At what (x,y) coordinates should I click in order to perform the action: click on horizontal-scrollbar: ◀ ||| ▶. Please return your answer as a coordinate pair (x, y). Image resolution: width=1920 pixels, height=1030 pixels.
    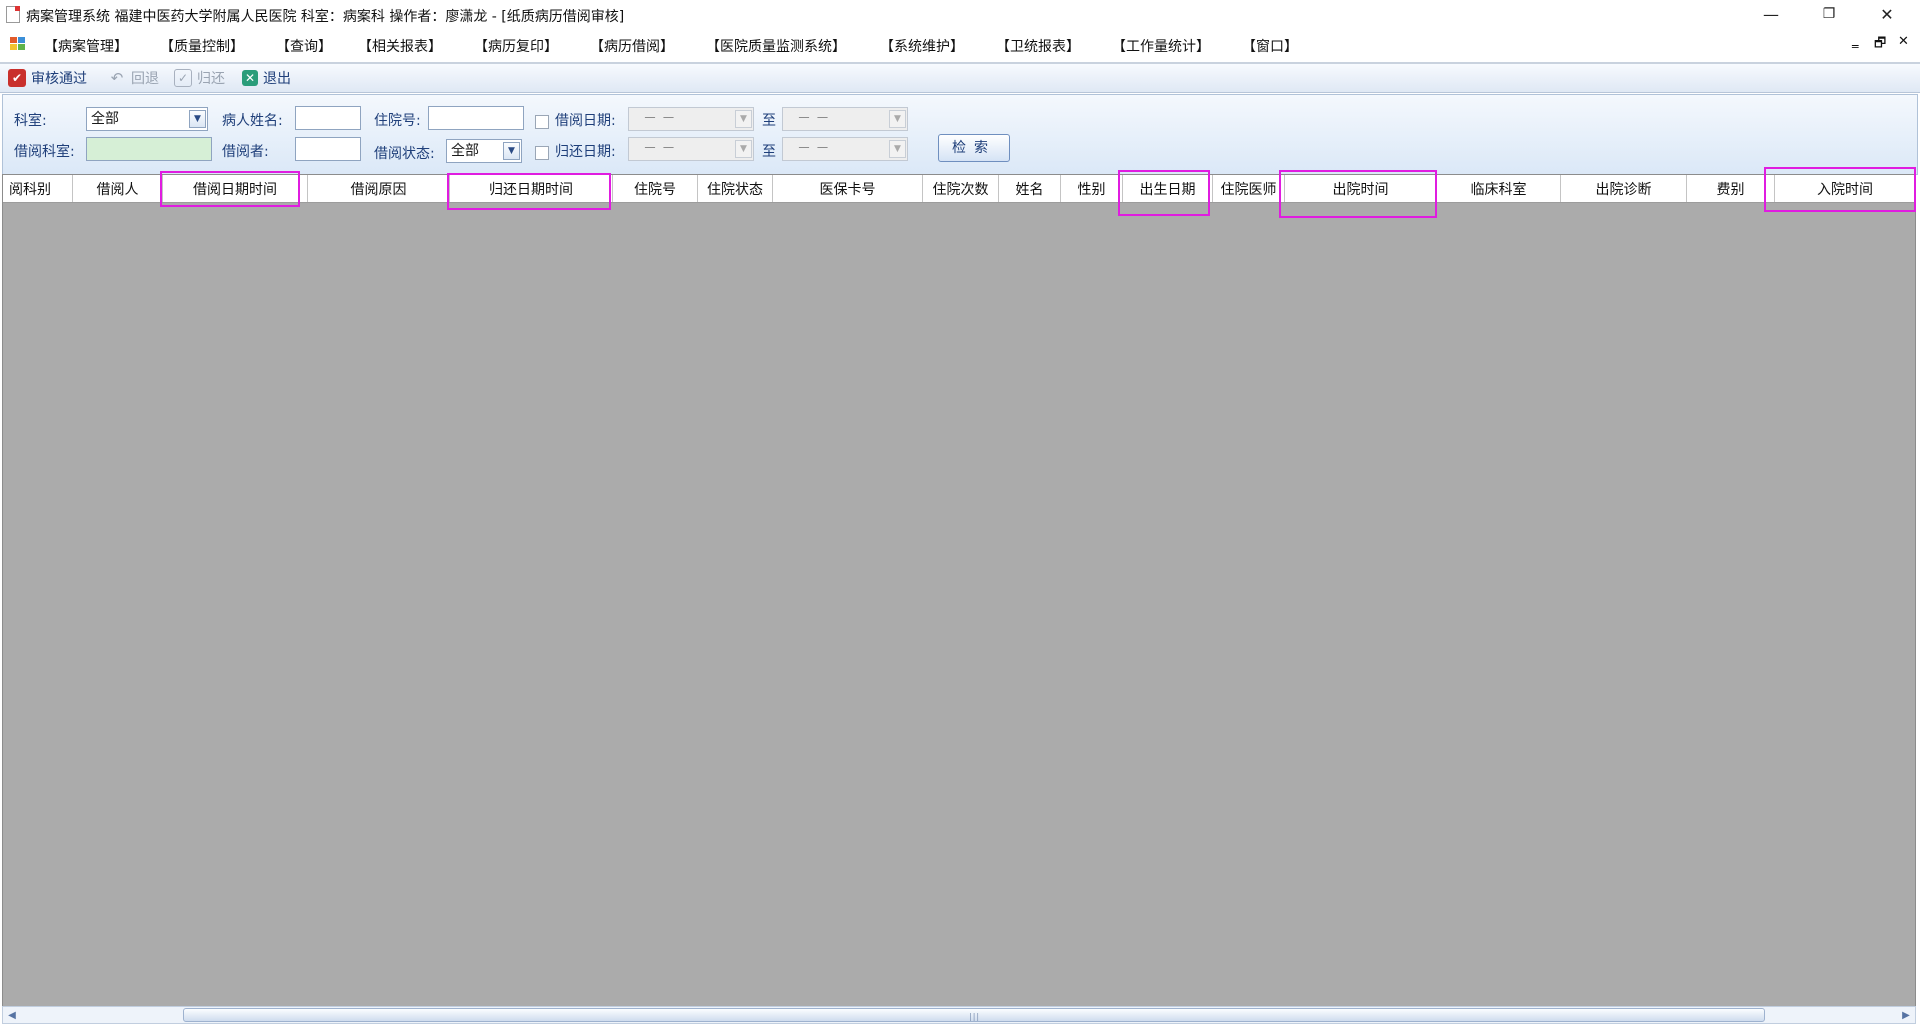
    Looking at the image, I should click on (959, 1015).